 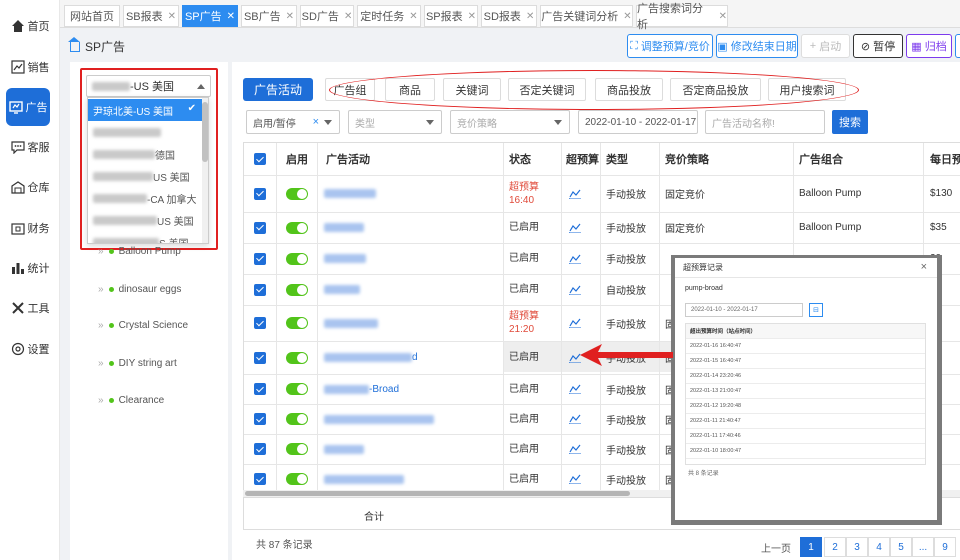 What do you see at coordinates (757, 46) in the screenshot?
I see `modify-end-date-button: ▣ 修改结束日期` at bounding box center [757, 46].